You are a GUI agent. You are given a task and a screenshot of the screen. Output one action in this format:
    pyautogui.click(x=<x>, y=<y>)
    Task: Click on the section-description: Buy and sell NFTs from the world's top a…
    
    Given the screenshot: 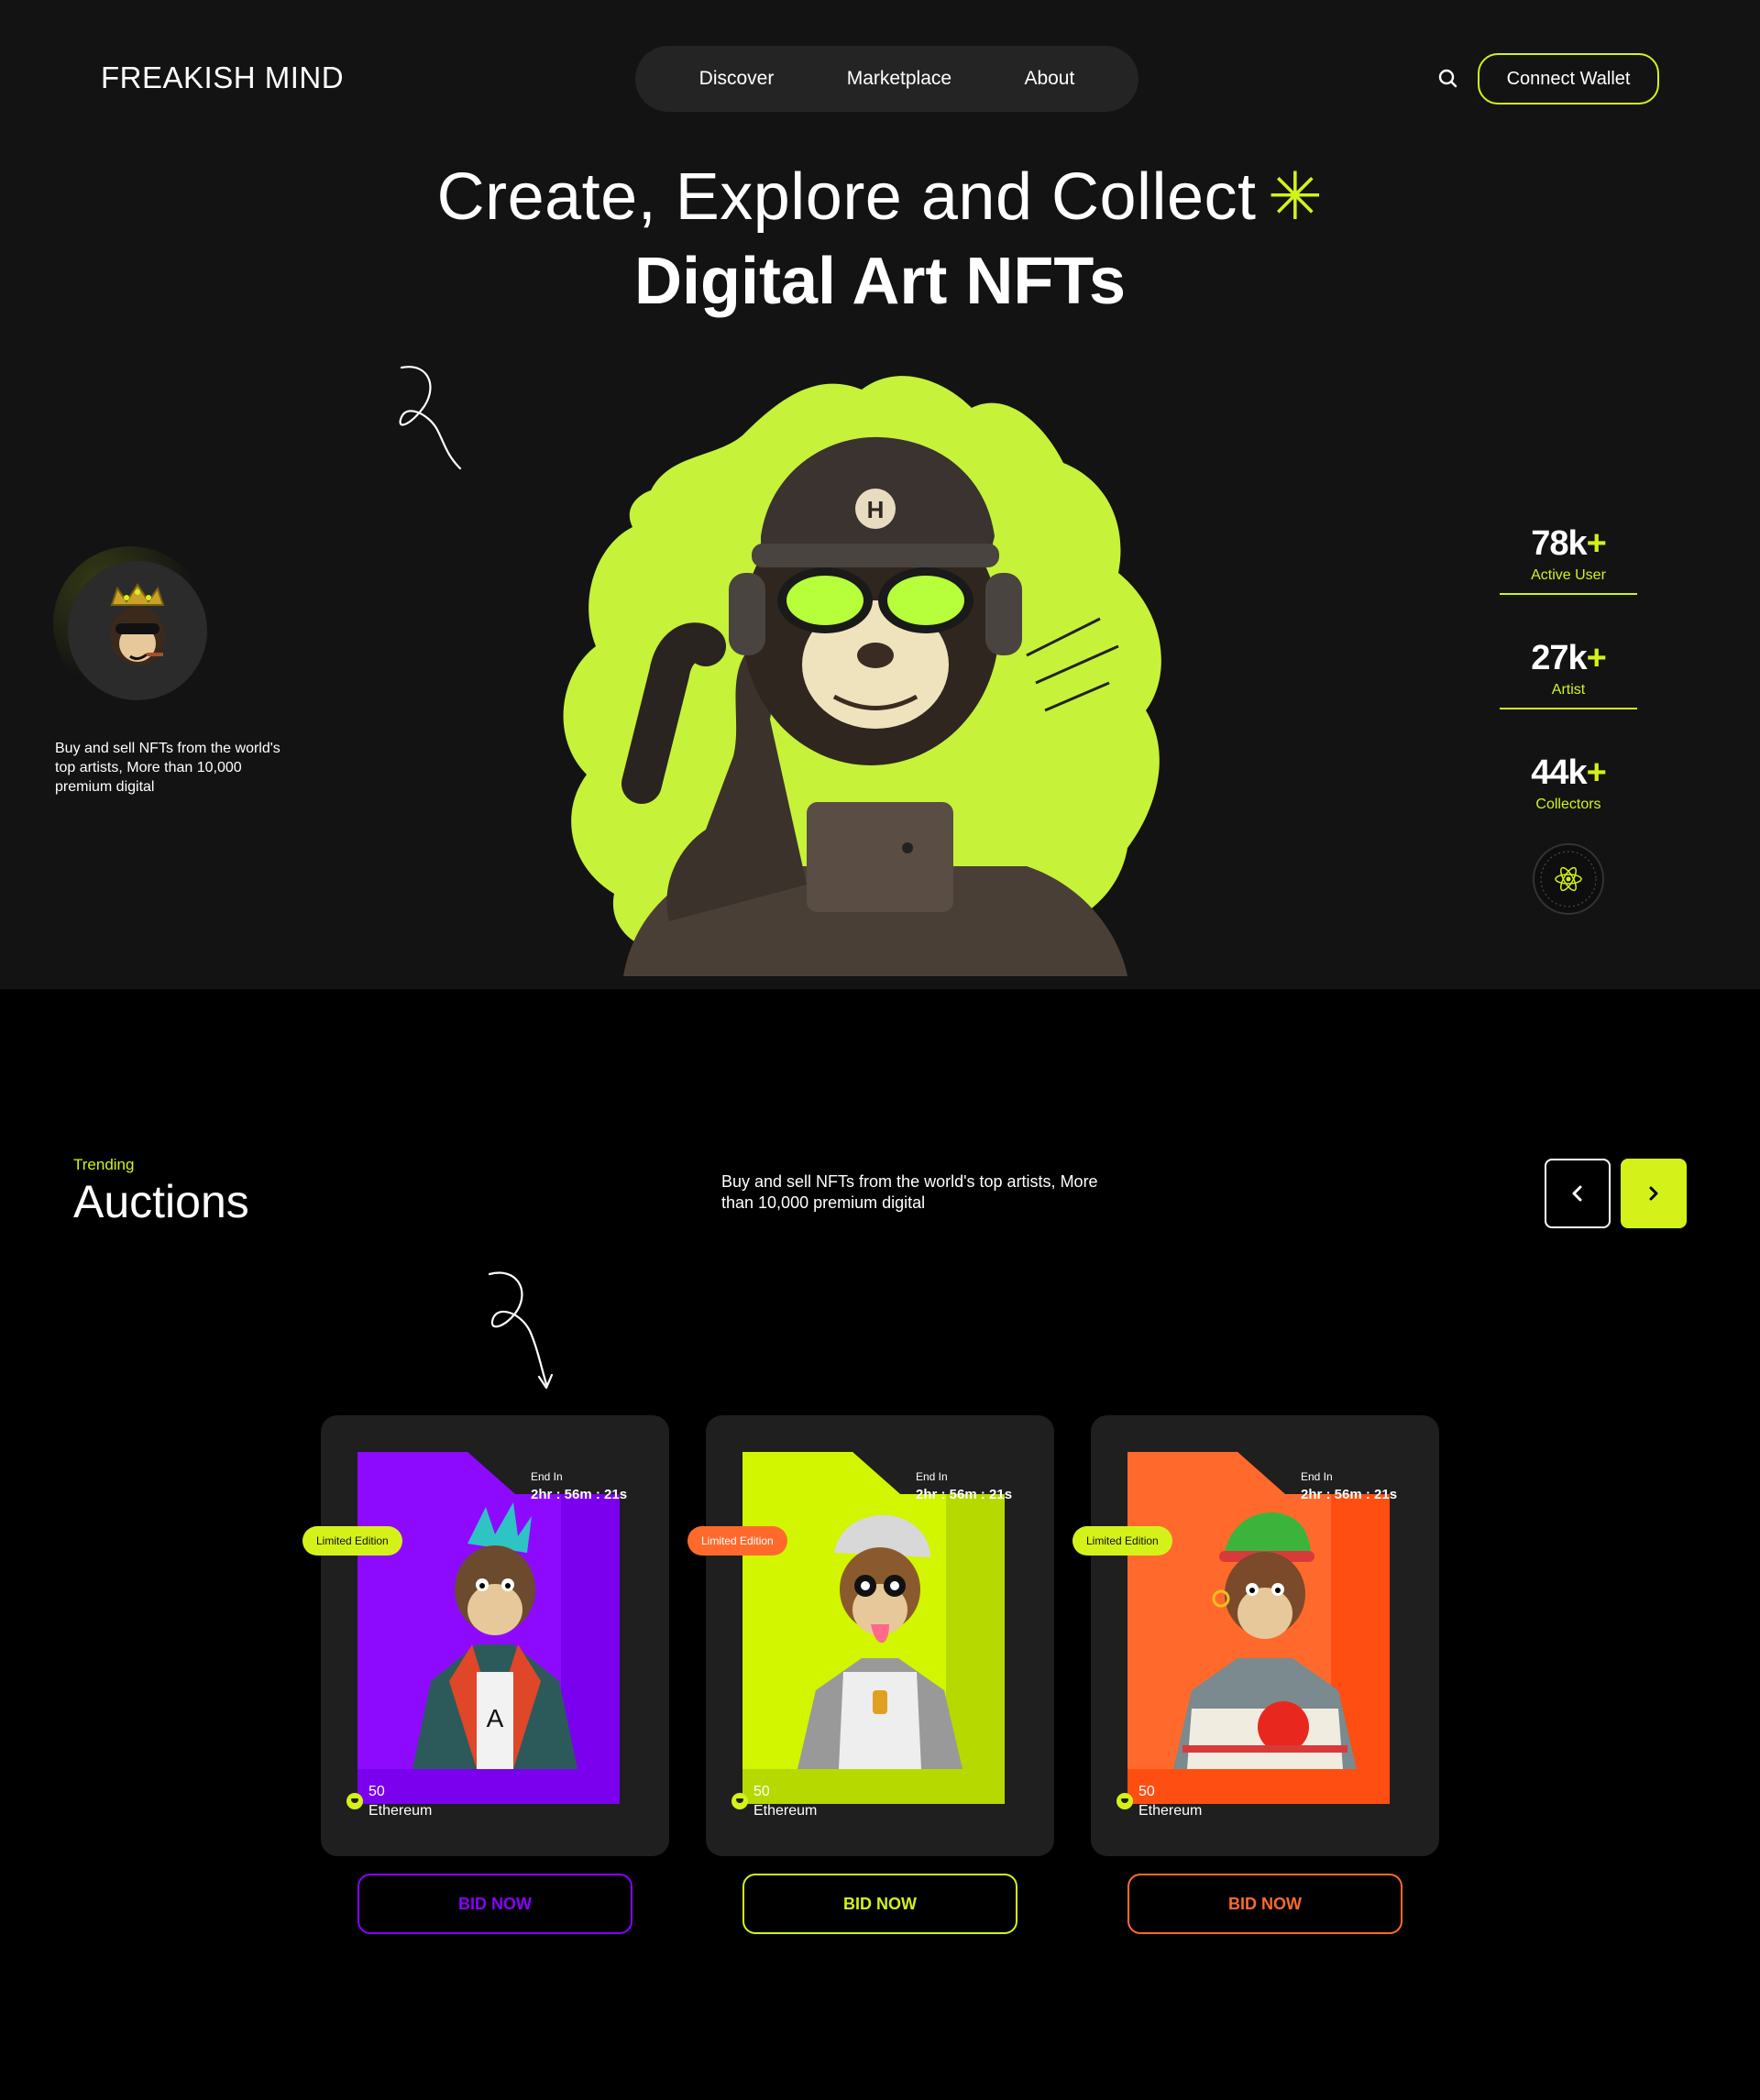 What is the action you would take?
    pyautogui.click(x=909, y=1192)
    